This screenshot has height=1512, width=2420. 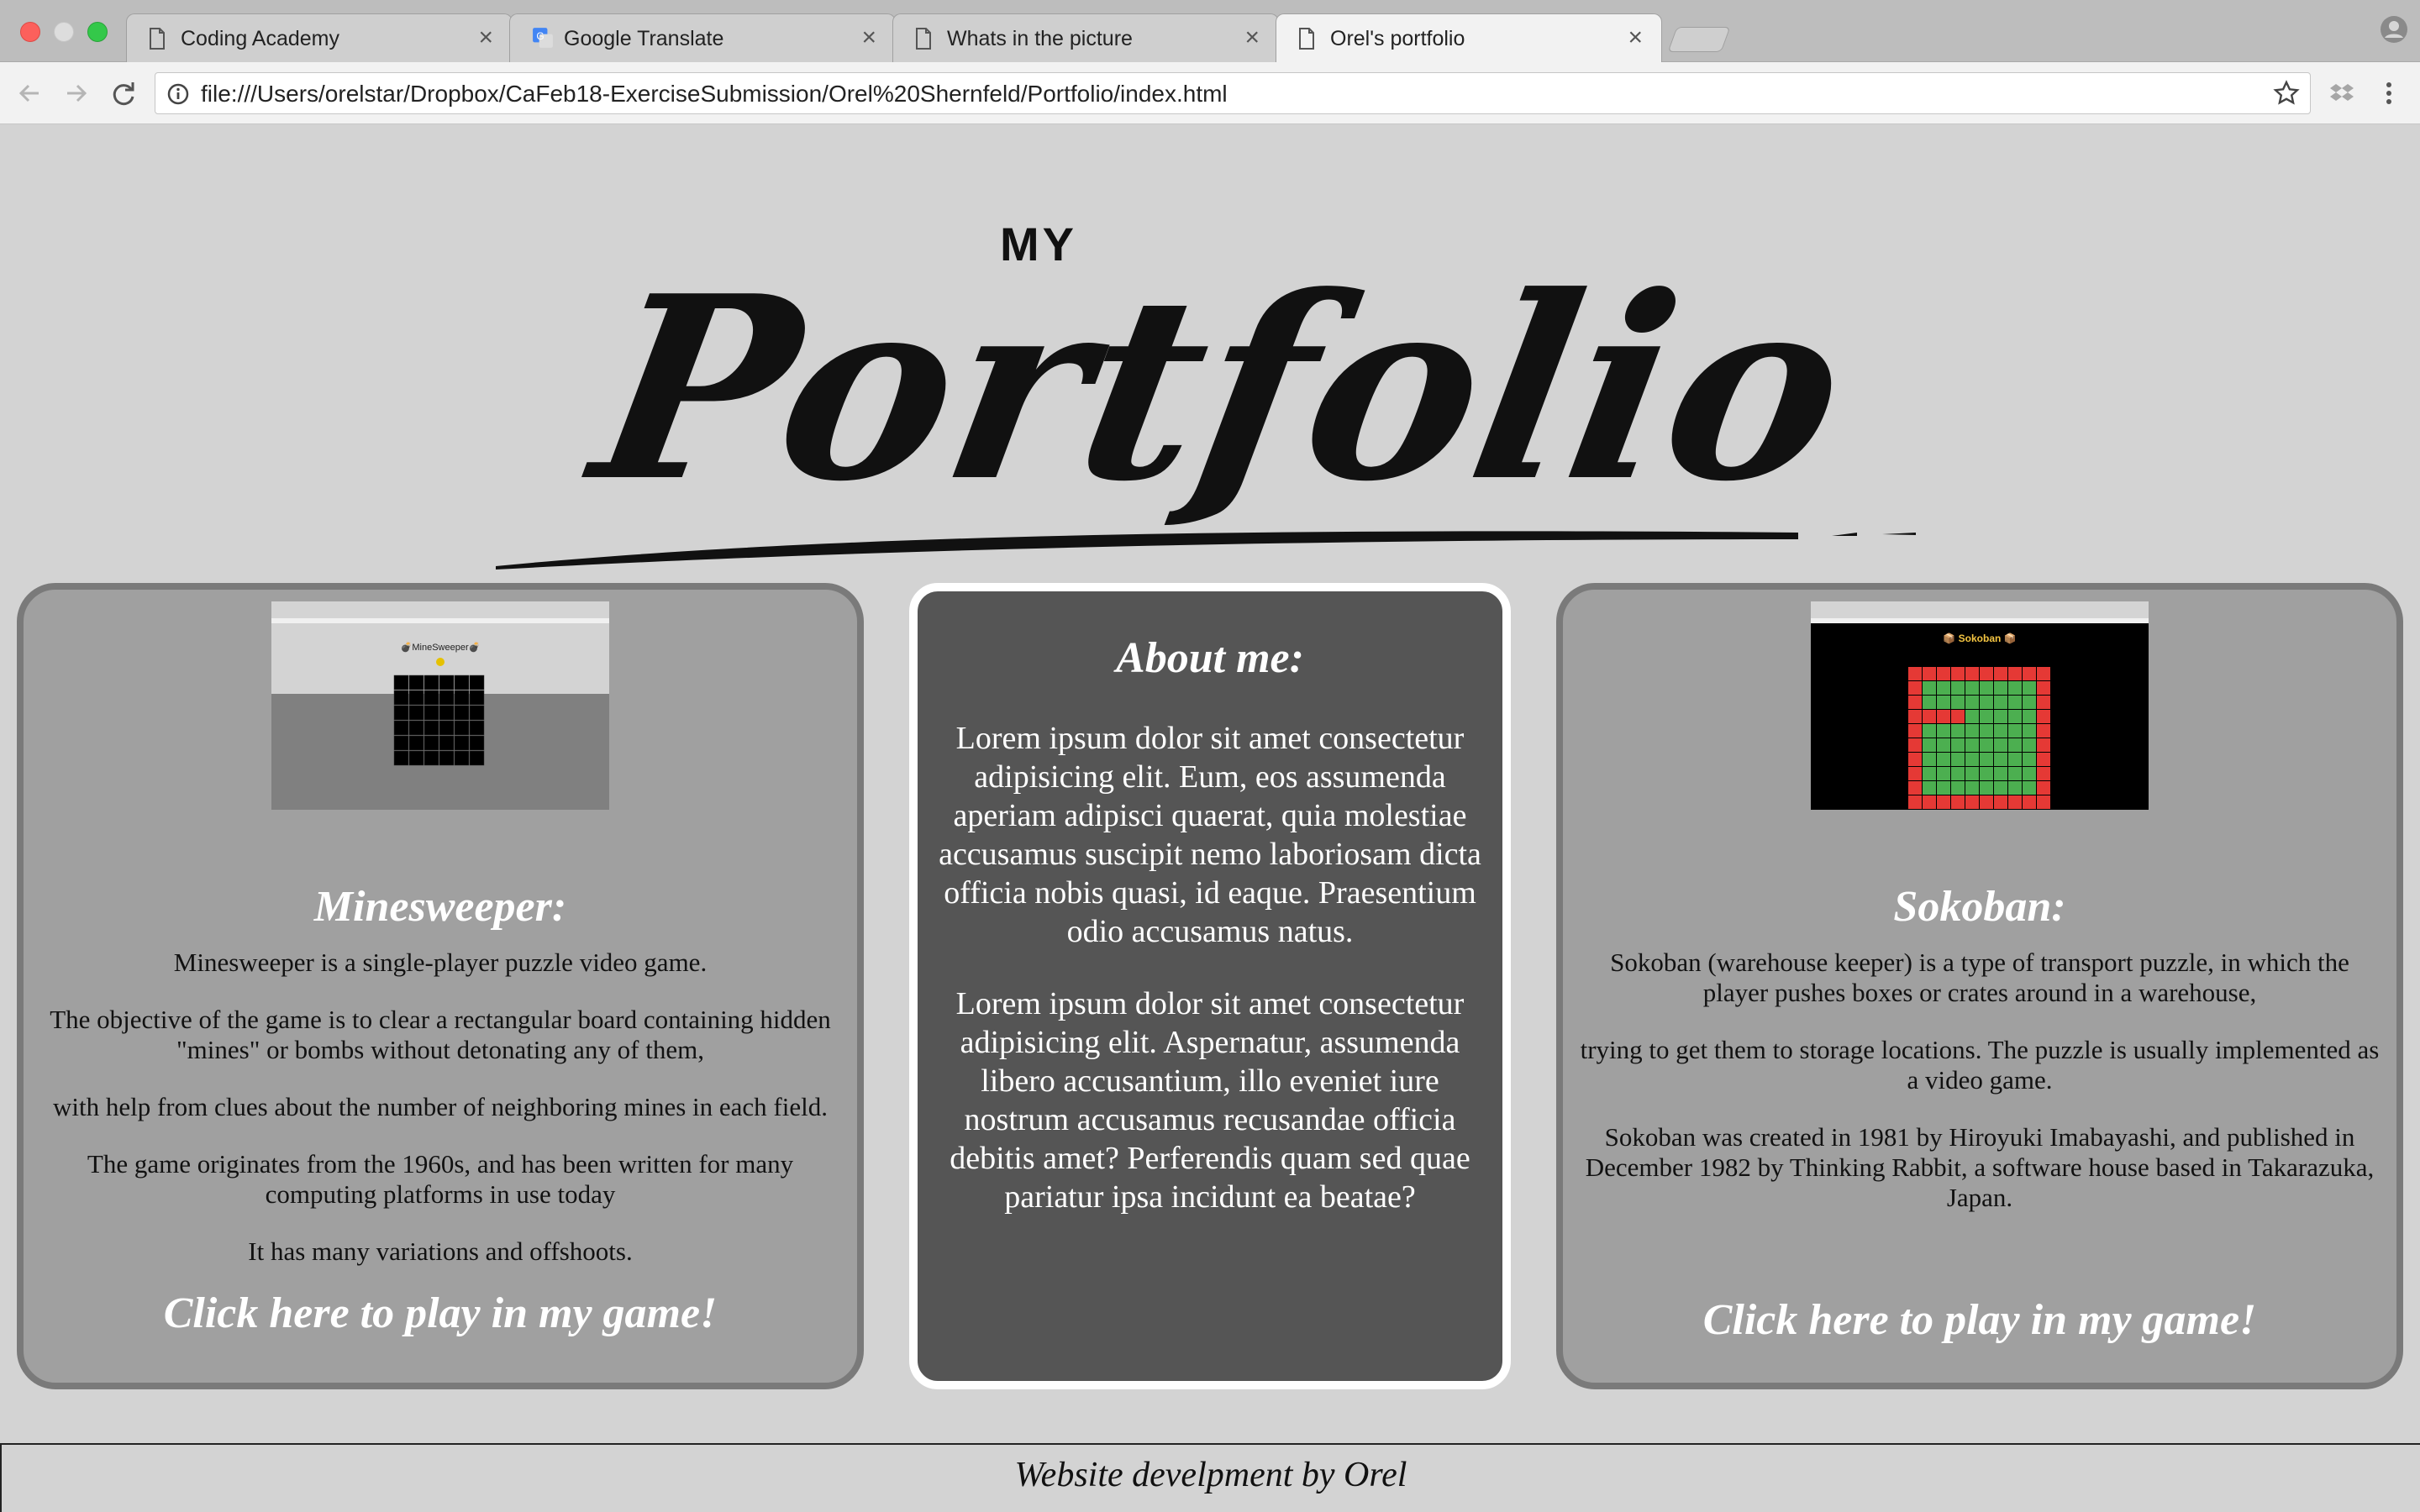 What do you see at coordinates (97, 32) in the screenshot?
I see `maximize-window-button` at bounding box center [97, 32].